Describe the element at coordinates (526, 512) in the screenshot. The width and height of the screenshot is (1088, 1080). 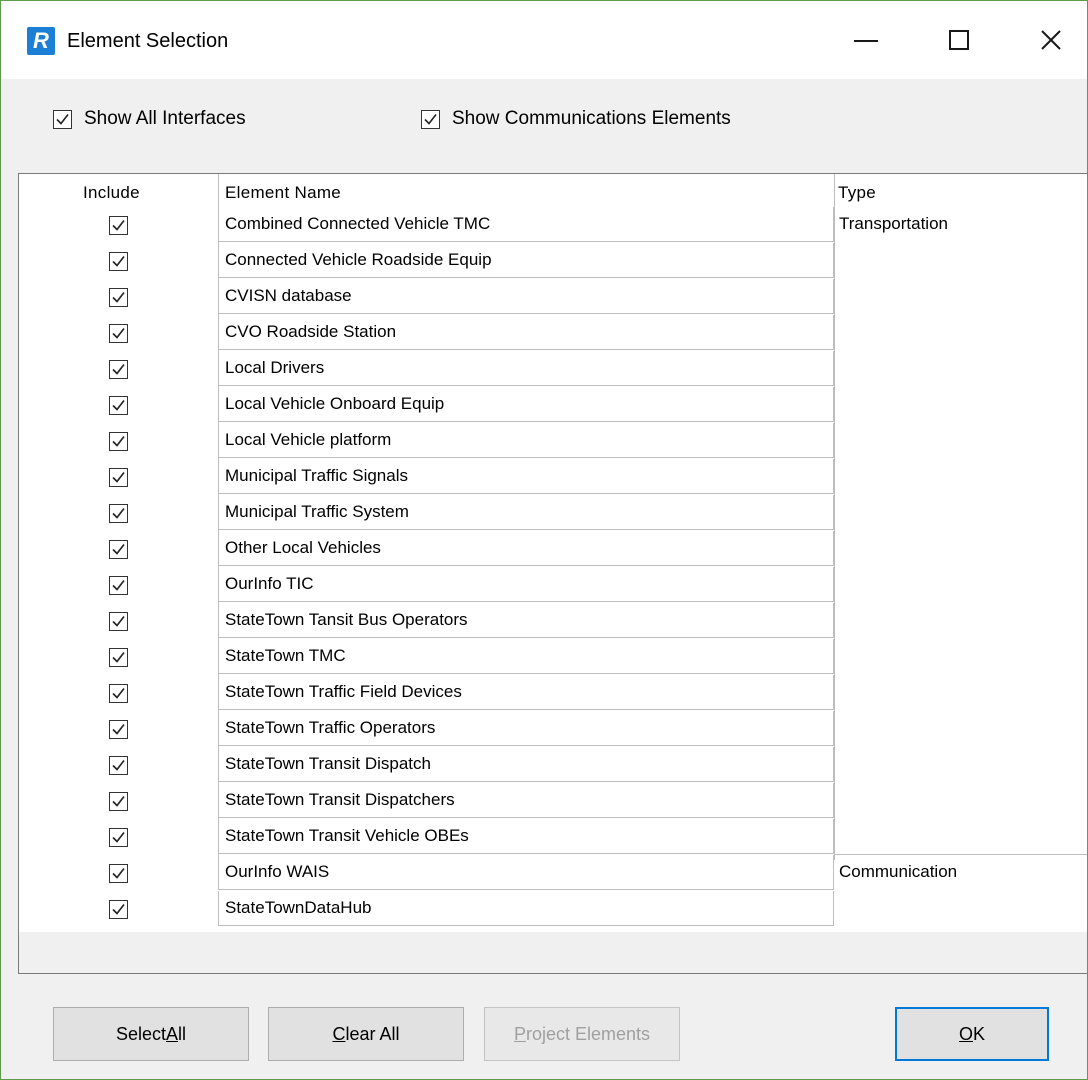
I see `element-name-cell: Municipal Traffic System` at that location.